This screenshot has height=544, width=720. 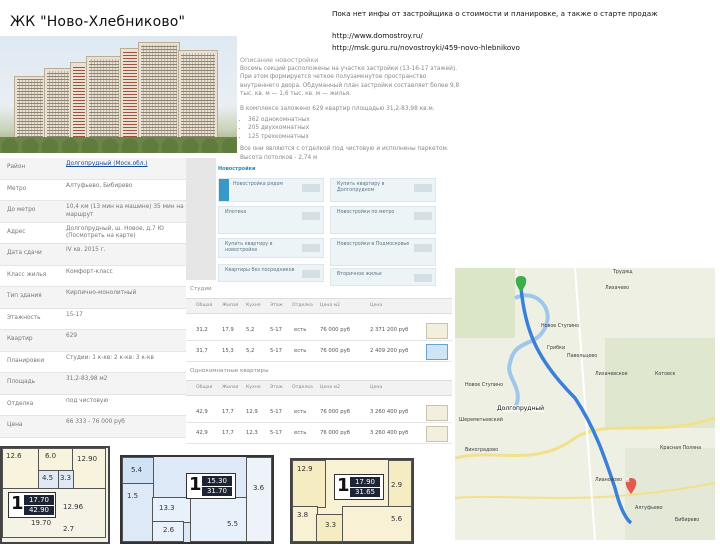 What do you see at coordinates (99, 185) in the screenshot?
I see `info-value: Алтуфьево, Бибирево` at bounding box center [99, 185].